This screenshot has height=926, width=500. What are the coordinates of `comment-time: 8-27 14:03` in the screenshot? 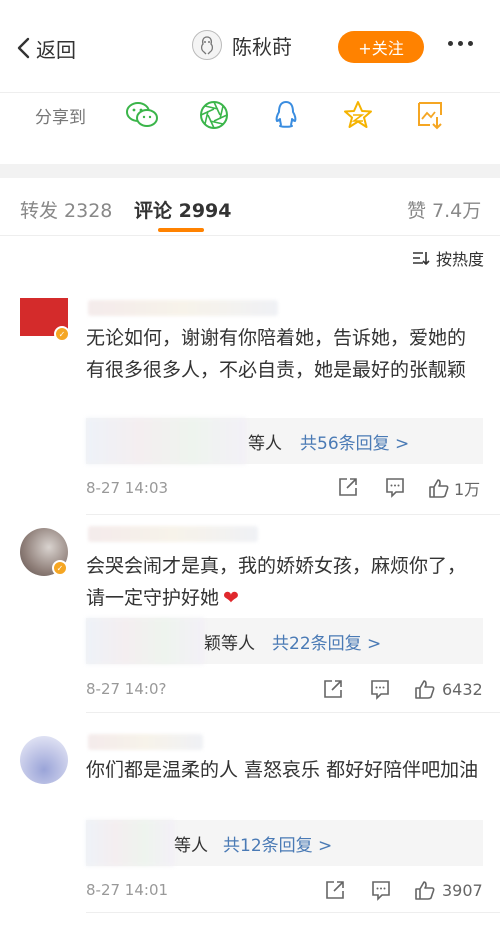 It's located at (127, 488).